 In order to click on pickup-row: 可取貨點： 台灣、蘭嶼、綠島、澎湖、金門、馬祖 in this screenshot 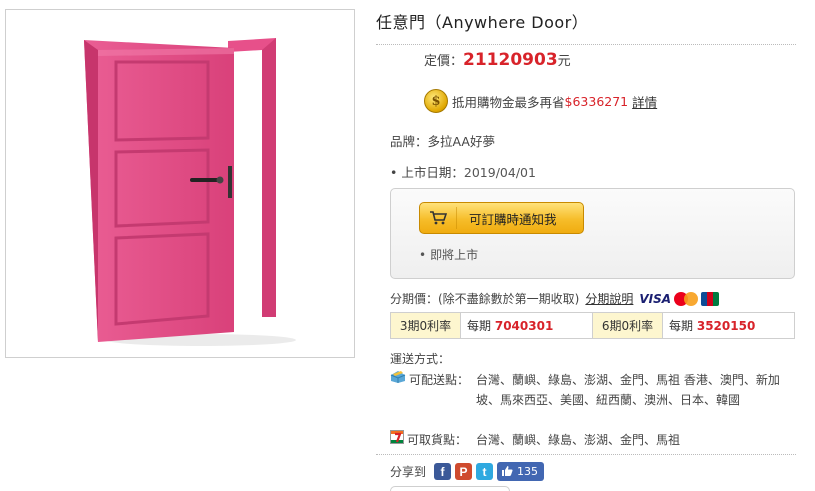, I will do `click(588, 440)`.